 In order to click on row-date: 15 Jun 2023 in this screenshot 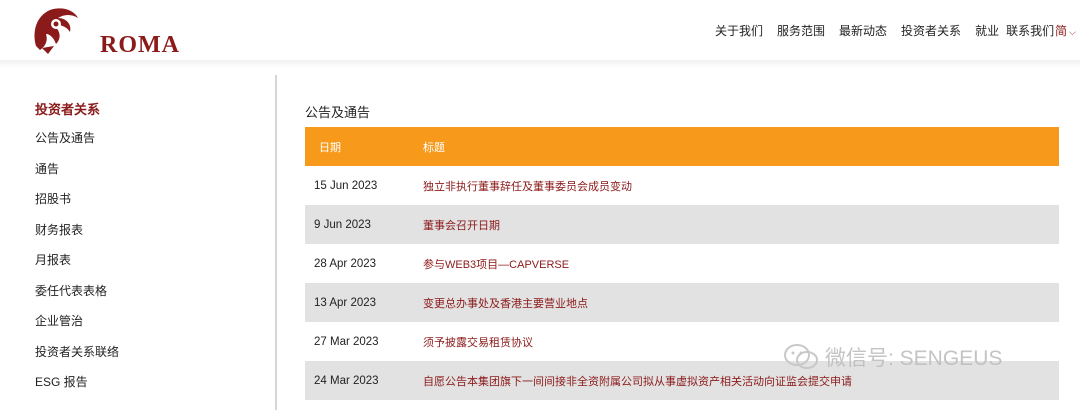, I will do `click(346, 185)`.